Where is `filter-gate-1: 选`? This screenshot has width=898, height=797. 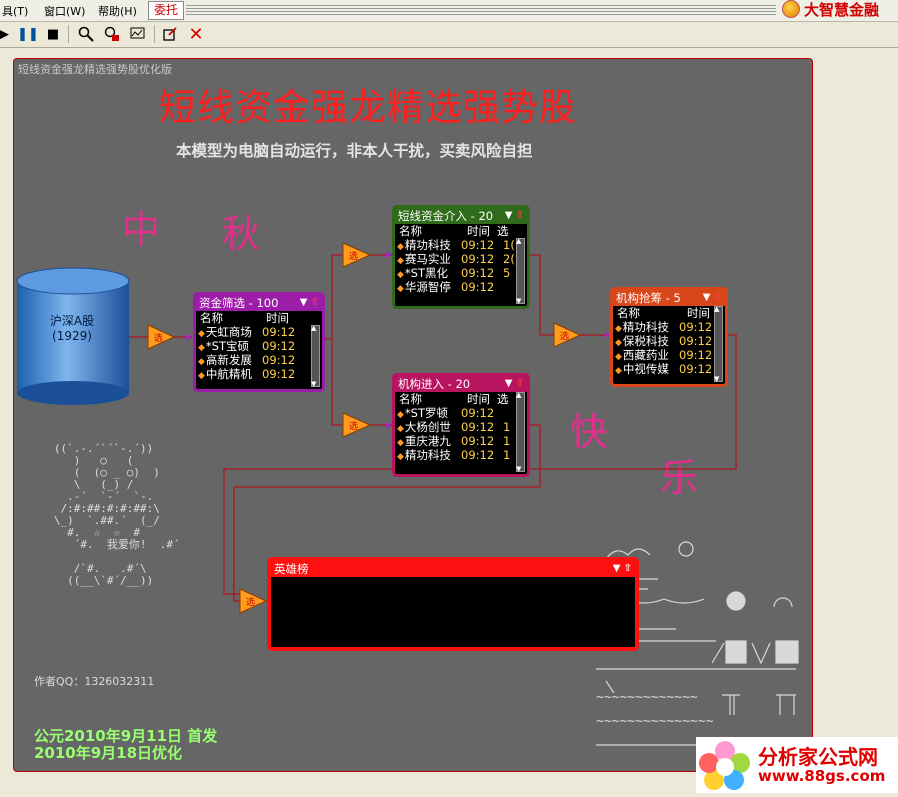 filter-gate-1: 选 is located at coordinates (161, 337).